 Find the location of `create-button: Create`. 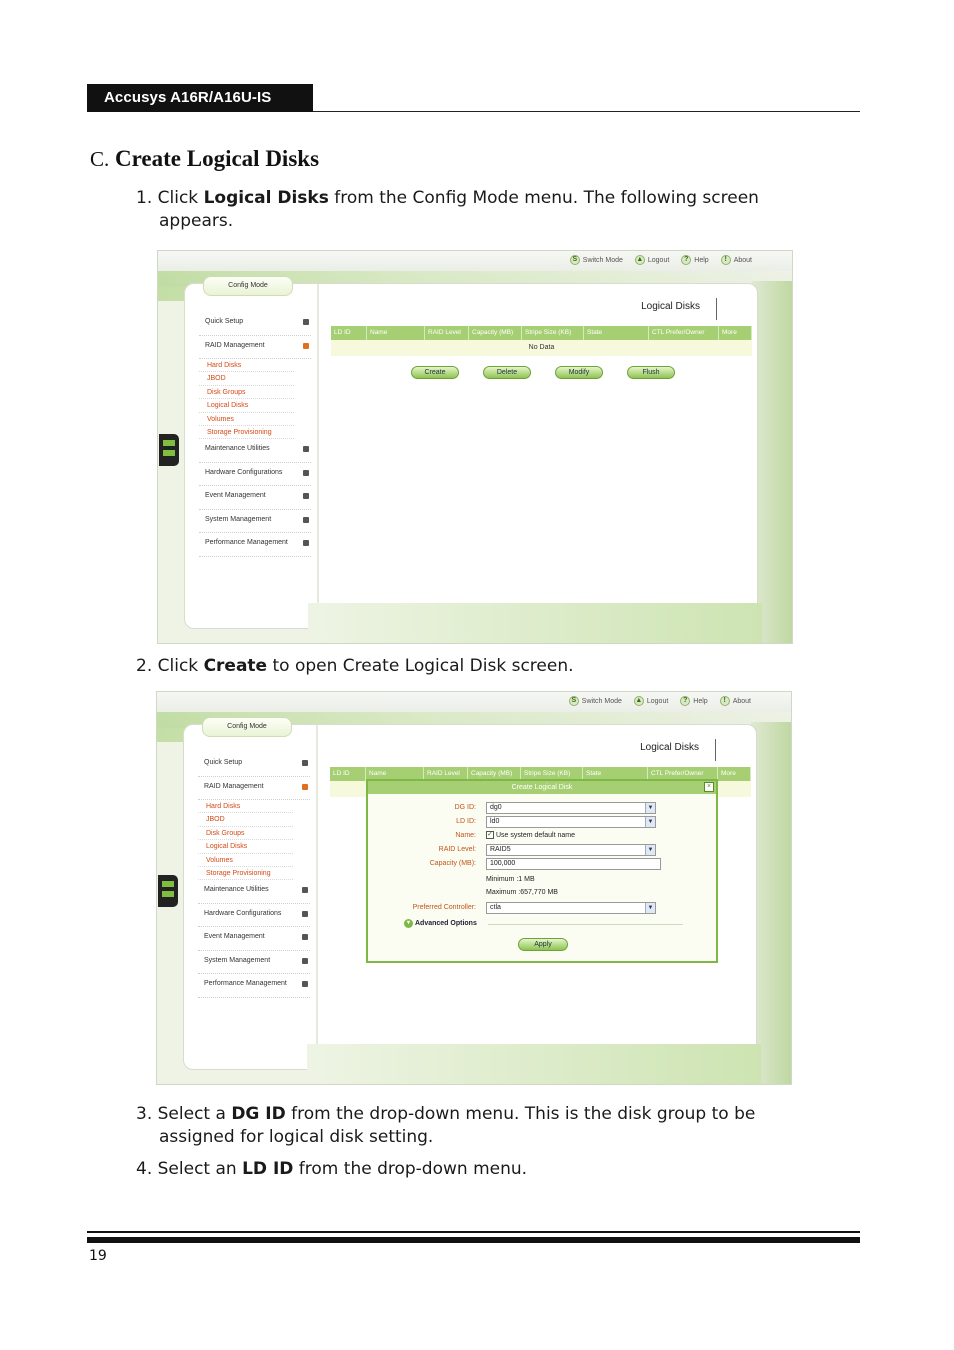

create-button: Create is located at coordinates (435, 372).